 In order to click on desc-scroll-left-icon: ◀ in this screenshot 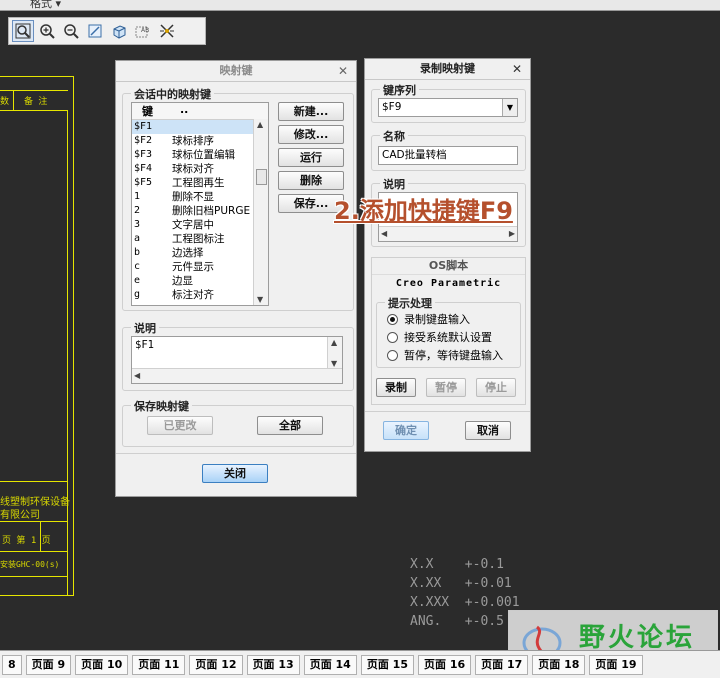, I will do `click(137, 375)`.